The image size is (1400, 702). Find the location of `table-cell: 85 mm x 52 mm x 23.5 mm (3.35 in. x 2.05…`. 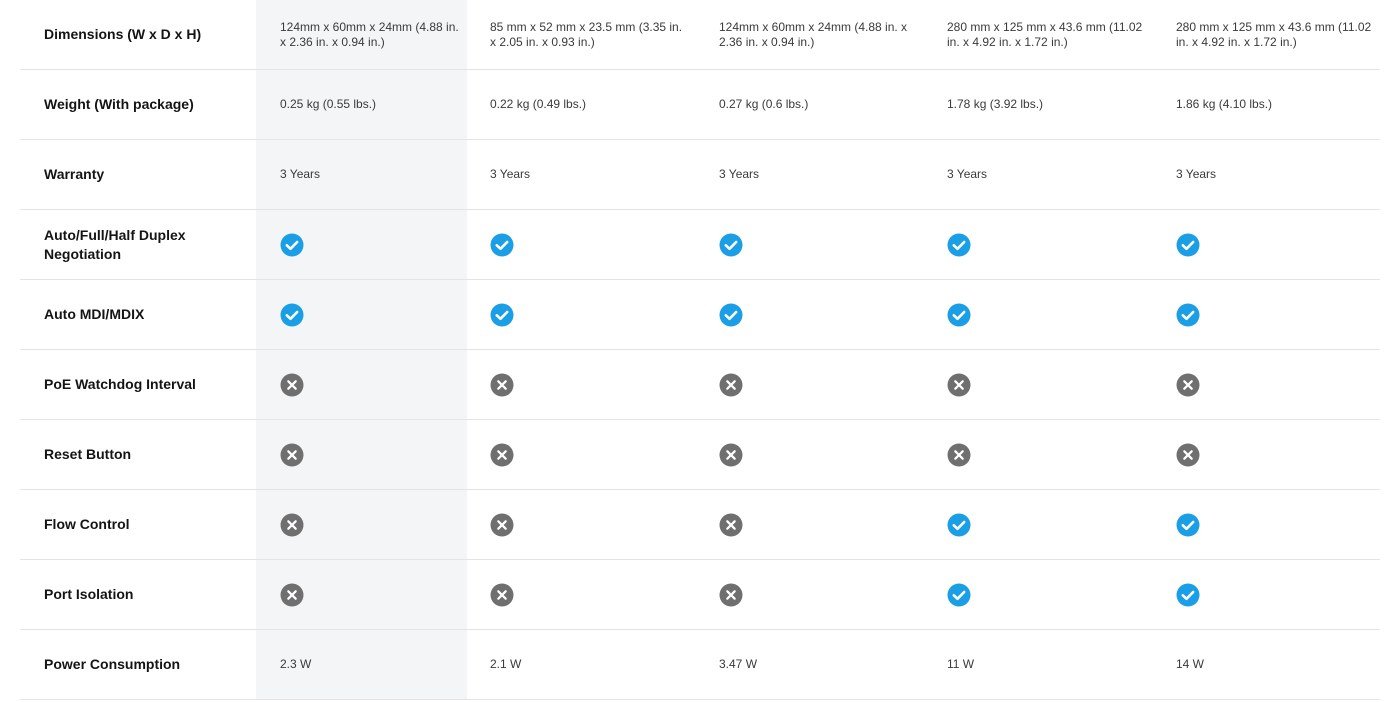

table-cell: 85 mm x 52 mm x 23.5 mm (3.35 in. x 2.05… is located at coordinates (590, 34).